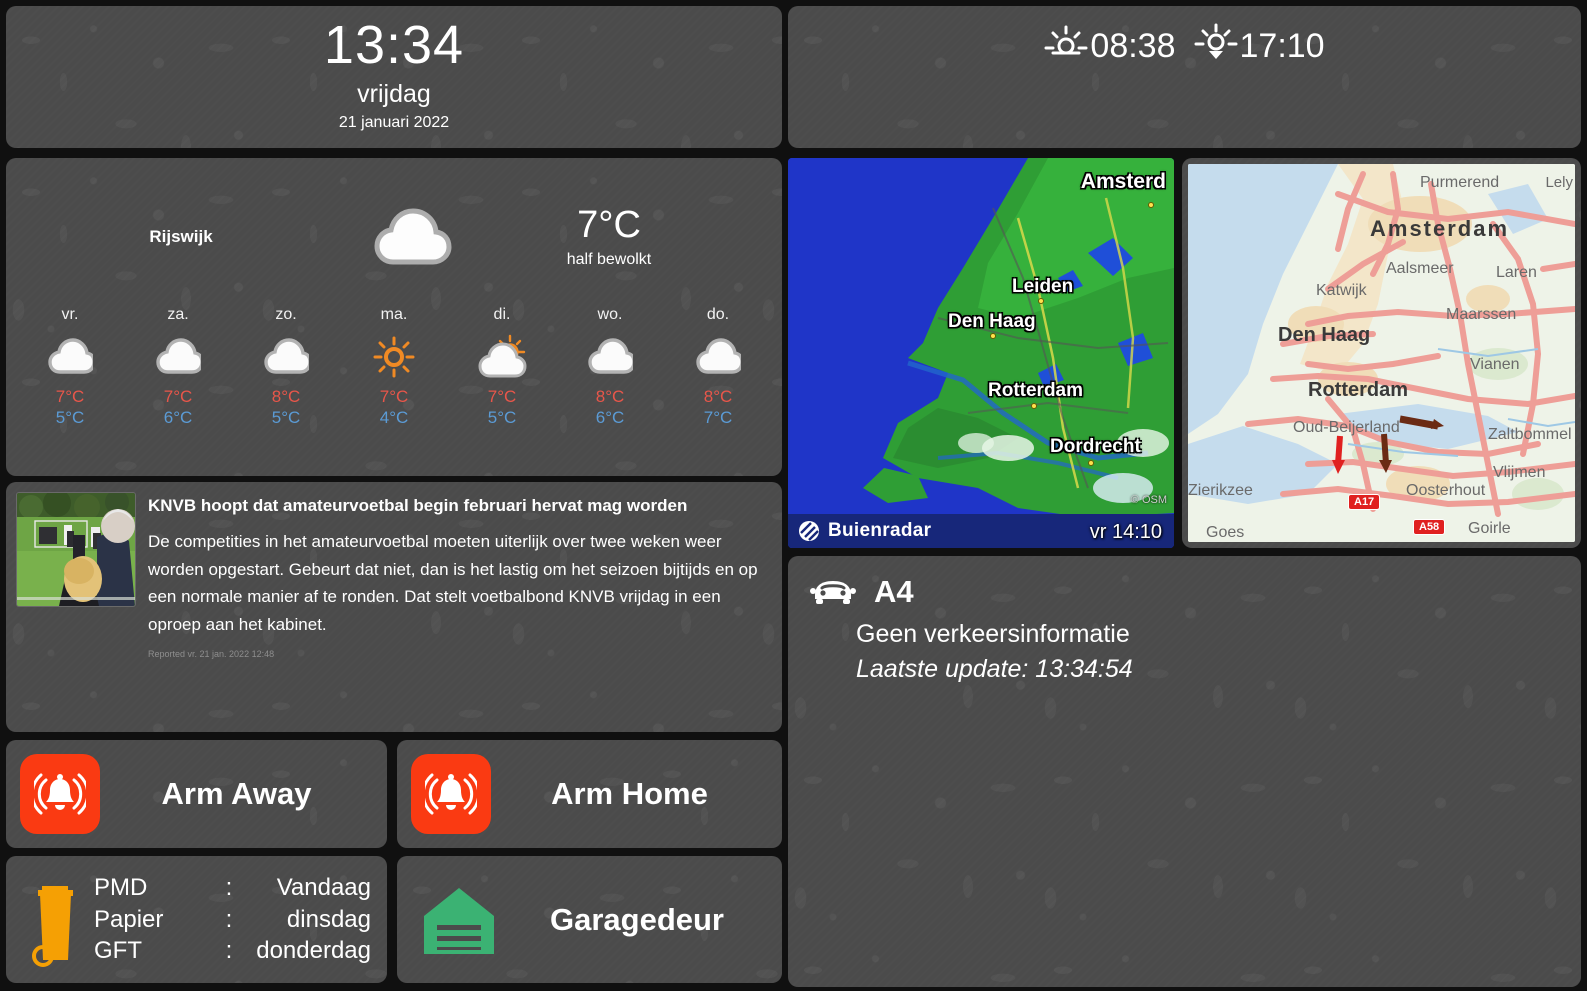  I want to click on alarm-button-row: Arm Away Arm Home, so click(394, 794).